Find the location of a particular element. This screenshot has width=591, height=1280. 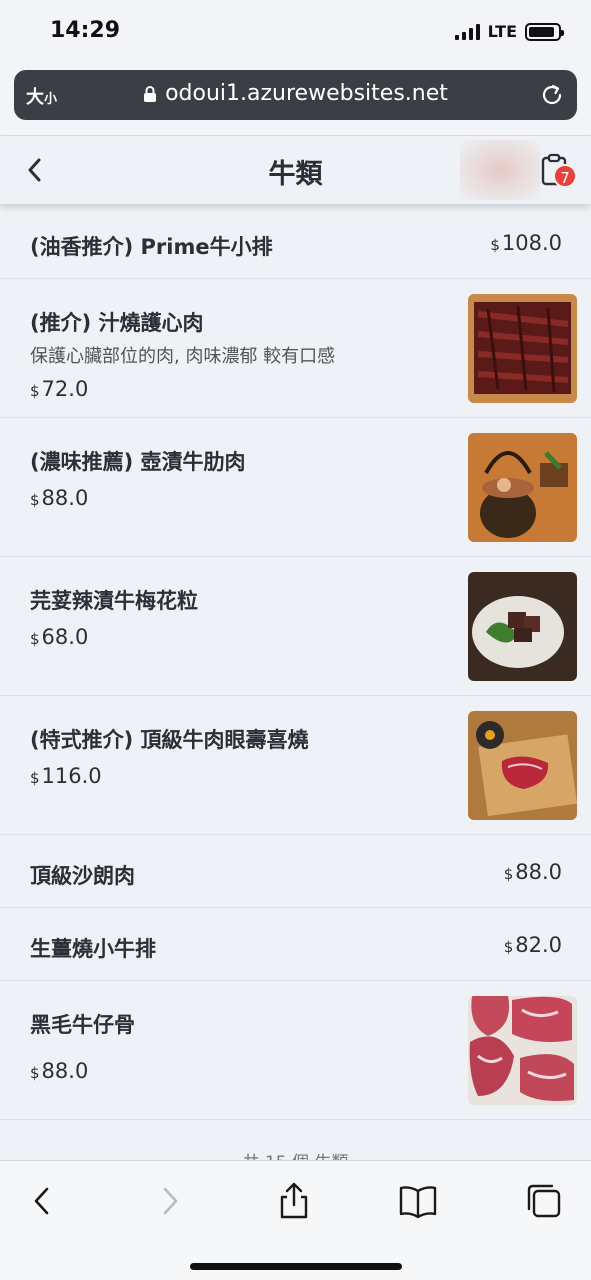

status-indicators: LTE is located at coordinates (509, 31).